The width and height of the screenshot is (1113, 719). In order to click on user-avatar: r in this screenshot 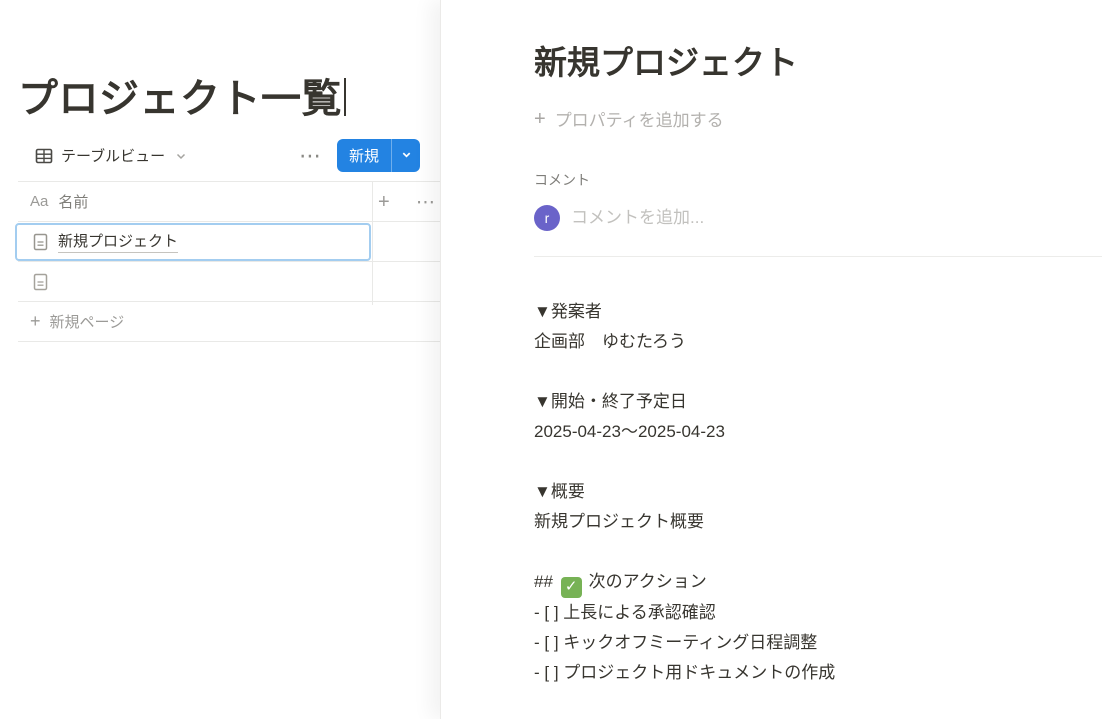, I will do `click(547, 218)`.